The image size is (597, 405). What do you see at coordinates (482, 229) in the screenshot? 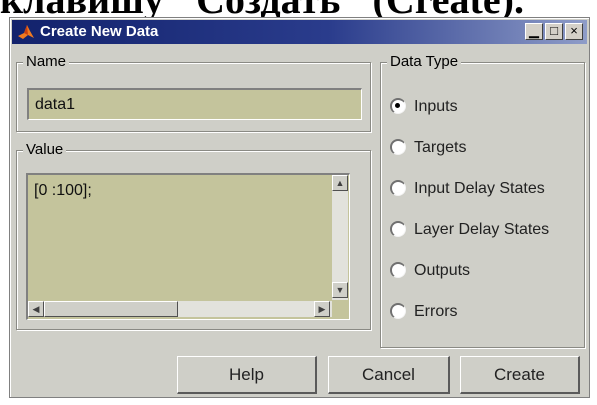
I see `radio-label: Layer Delay States` at bounding box center [482, 229].